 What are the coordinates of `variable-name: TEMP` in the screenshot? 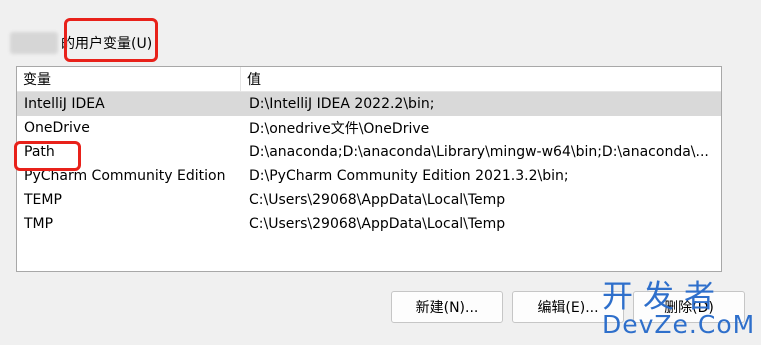 It's located at (43, 200).